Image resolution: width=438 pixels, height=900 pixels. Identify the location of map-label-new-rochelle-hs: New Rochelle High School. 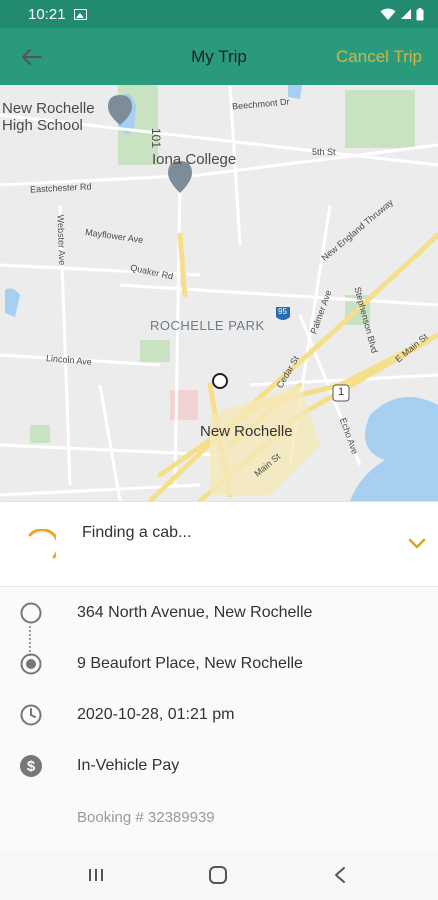
(48, 117).